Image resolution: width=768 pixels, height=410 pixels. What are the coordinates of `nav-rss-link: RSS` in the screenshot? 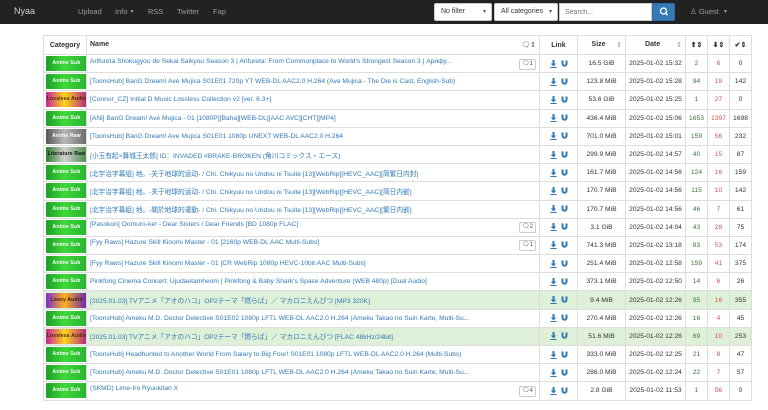 It's located at (155, 11).